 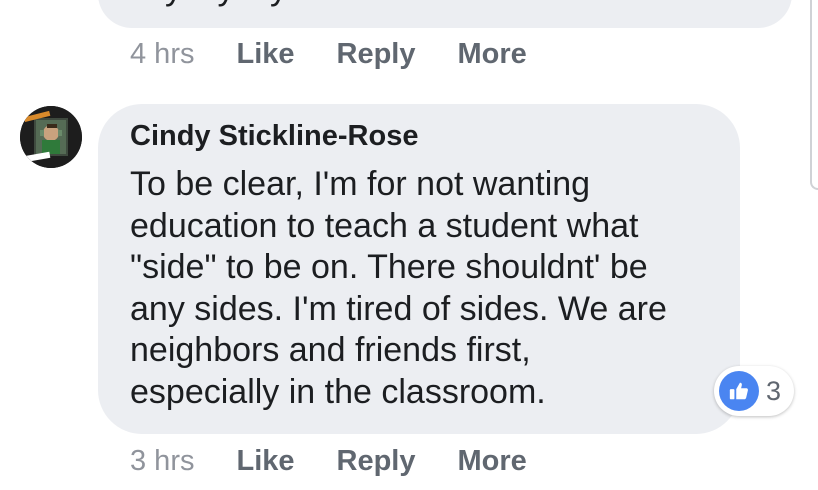 I want to click on comment-line: any sides. I'm tired of sides. We are, so click(x=398, y=308).